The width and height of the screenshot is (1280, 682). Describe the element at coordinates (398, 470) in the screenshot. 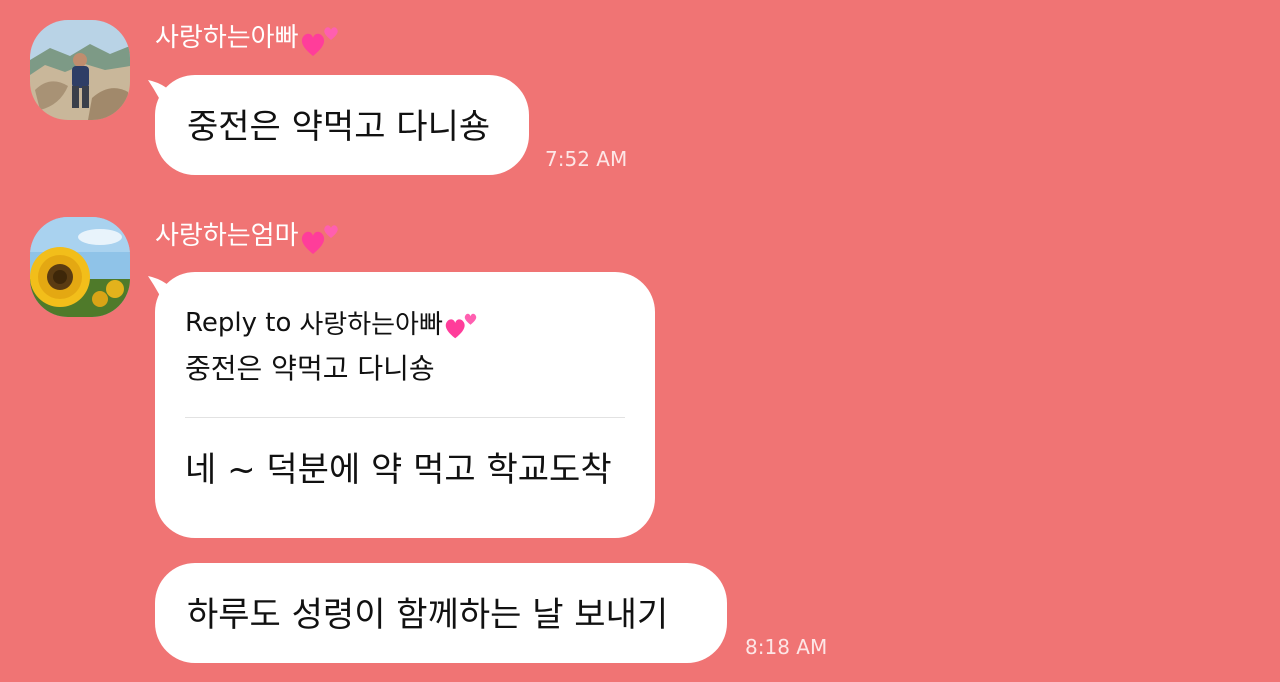

I see `message-text: 네 ~ 덕분에 약 먹고 학교도착` at that location.